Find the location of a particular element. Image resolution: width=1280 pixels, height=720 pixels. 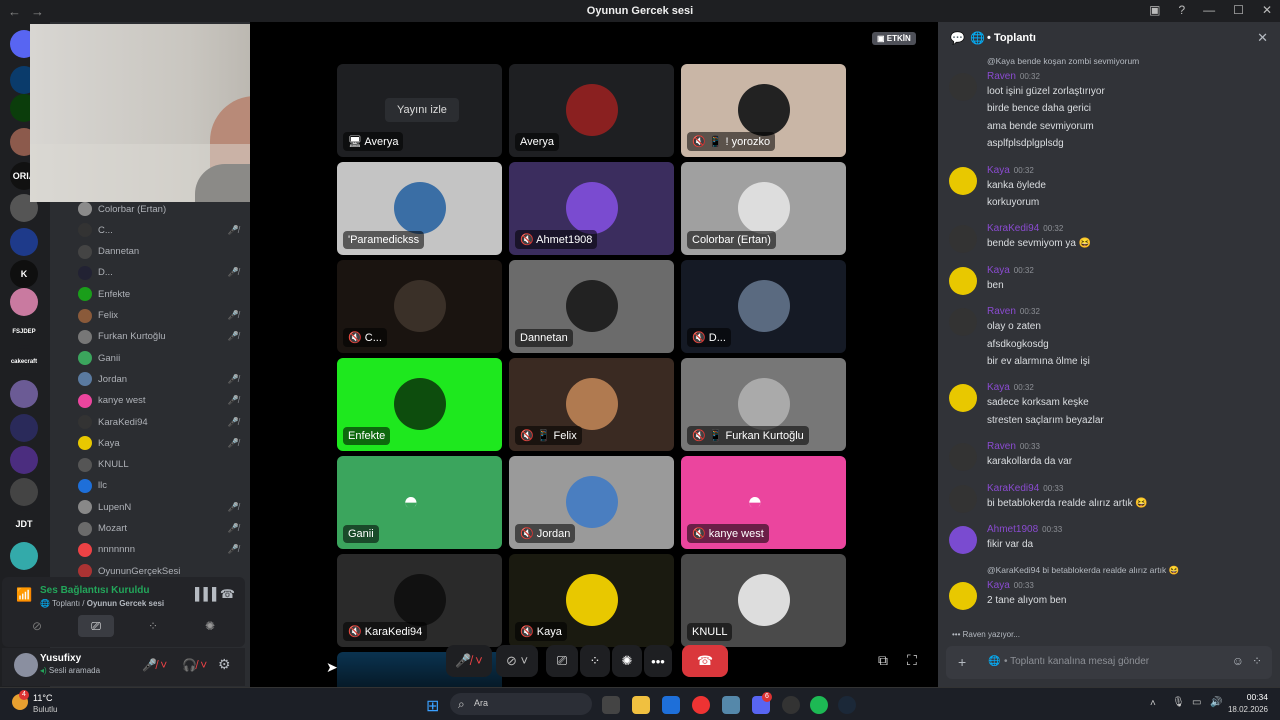

participant-tile: 🔇 Jordan is located at coordinates (591, 502).